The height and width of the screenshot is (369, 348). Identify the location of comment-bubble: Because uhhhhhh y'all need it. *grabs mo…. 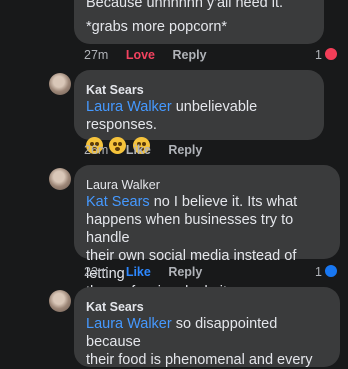
(199, 22).